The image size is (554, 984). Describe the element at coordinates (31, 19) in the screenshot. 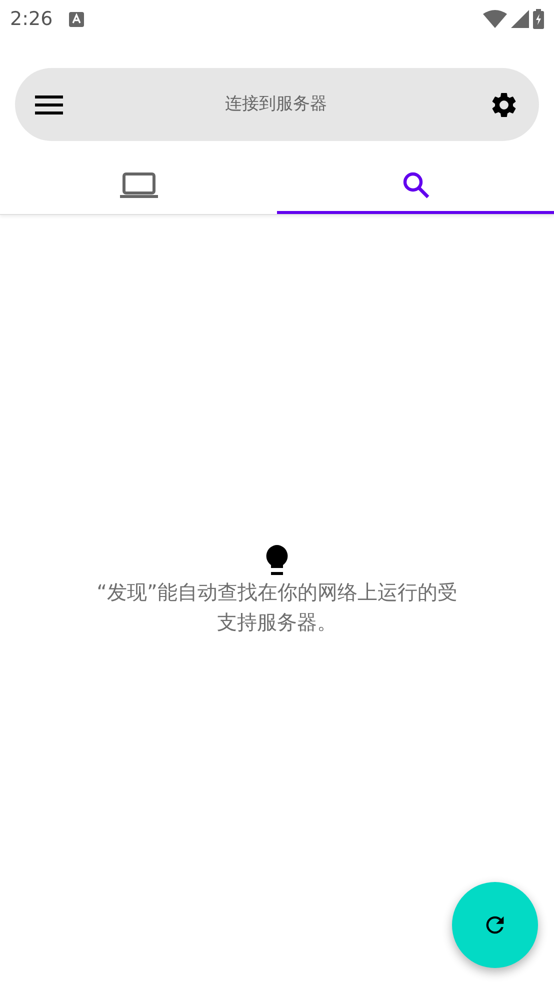

I see `status-time: 2:26` at that location.